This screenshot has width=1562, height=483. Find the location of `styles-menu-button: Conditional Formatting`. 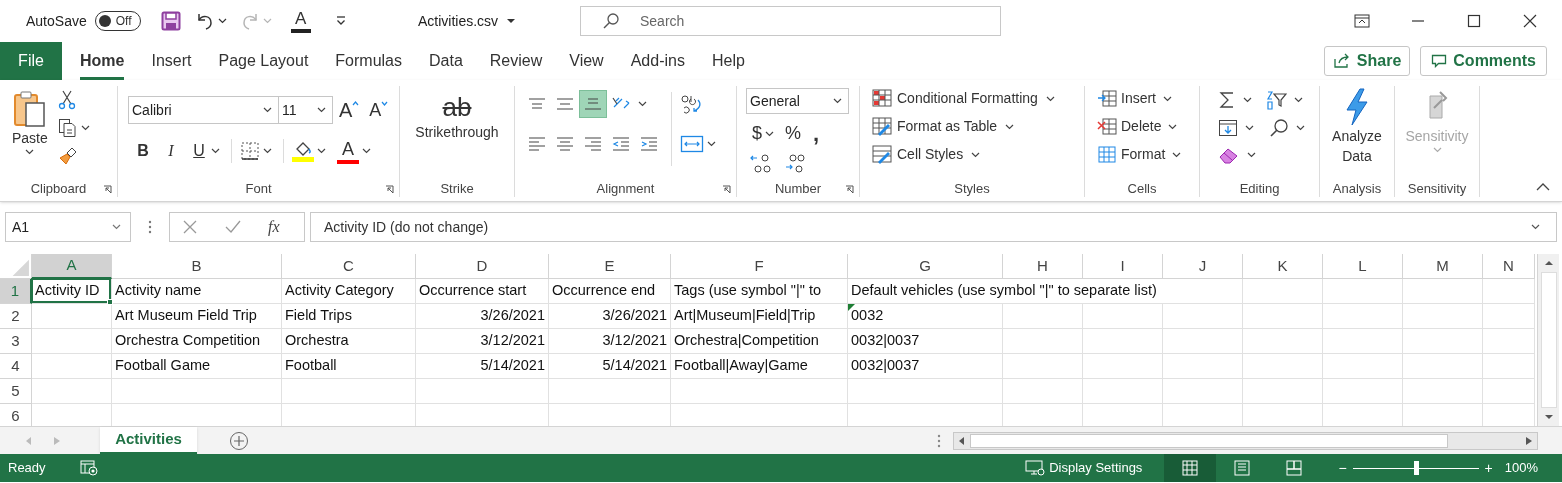

styles-menu-button: Conditional Formatting is located at coordinates (965, 98).